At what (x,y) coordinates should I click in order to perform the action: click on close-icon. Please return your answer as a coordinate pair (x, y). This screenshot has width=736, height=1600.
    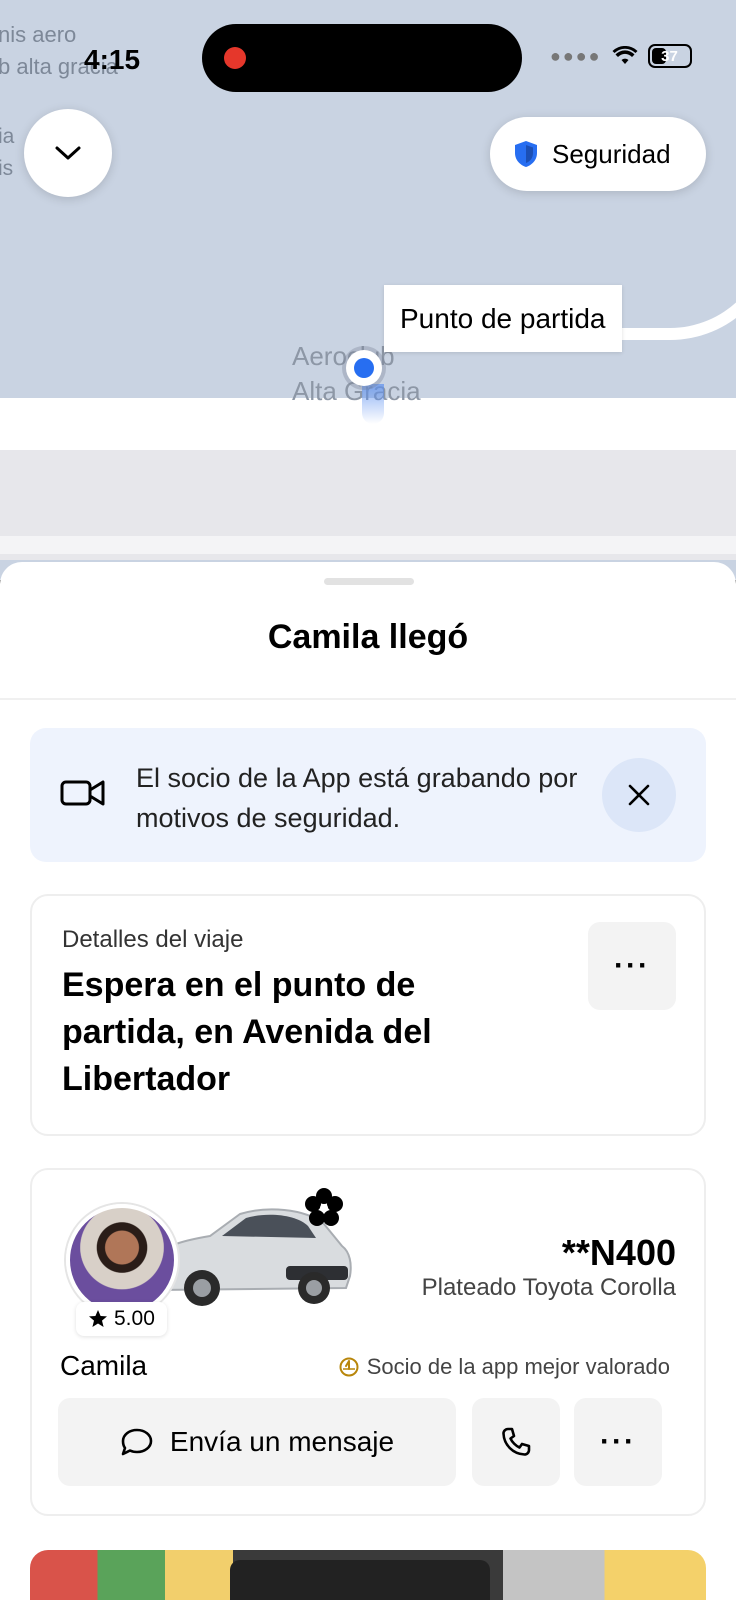
    Looking at the image, I should click on (639, 795).